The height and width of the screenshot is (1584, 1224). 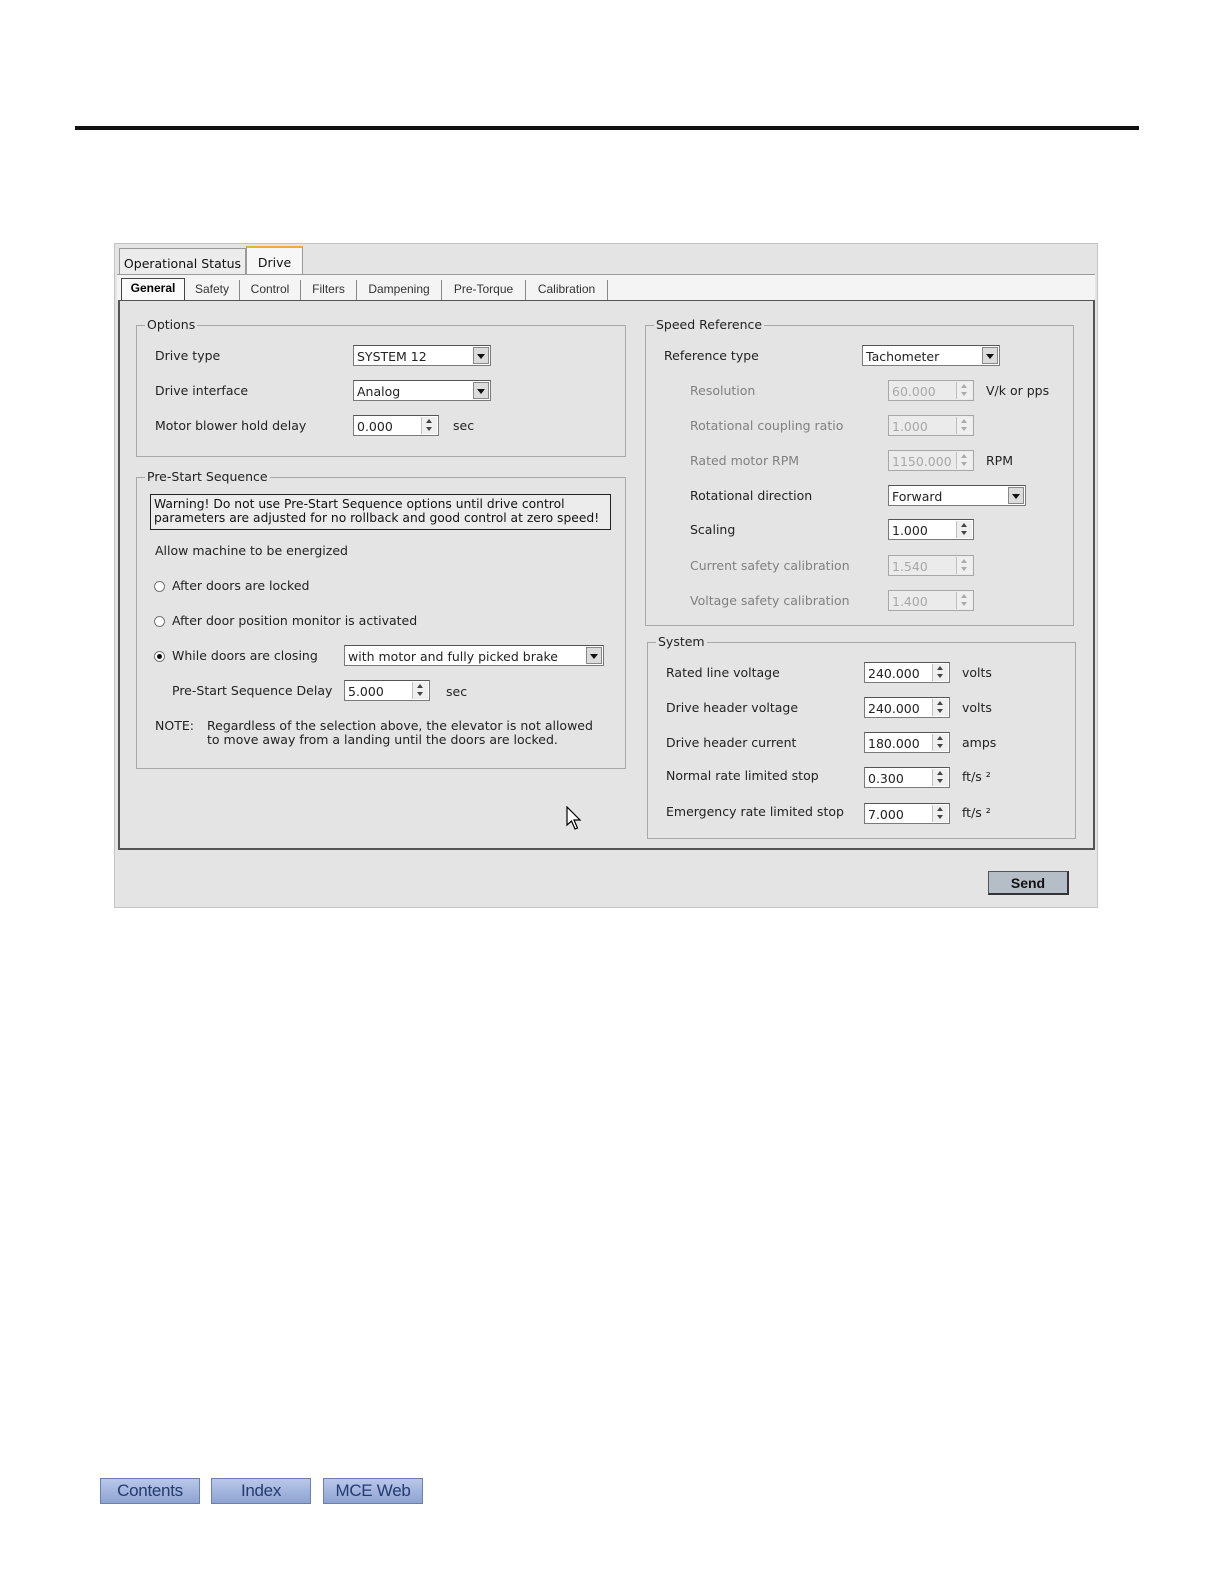 I want to click on drive-header-voltage-label: Drive header voltage, so click(x=732, y=707).